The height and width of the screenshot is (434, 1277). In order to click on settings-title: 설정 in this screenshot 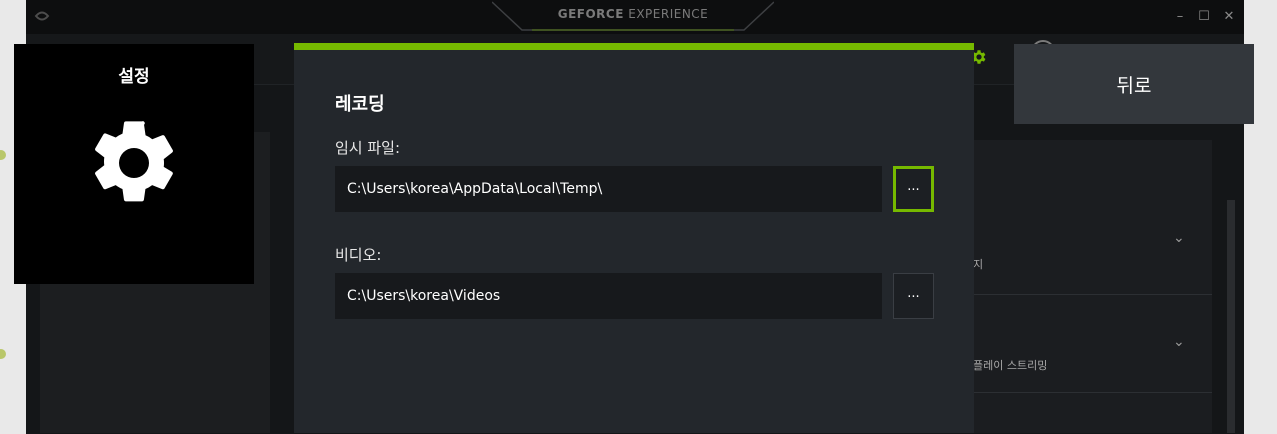, I will do `click(134, 77)`.